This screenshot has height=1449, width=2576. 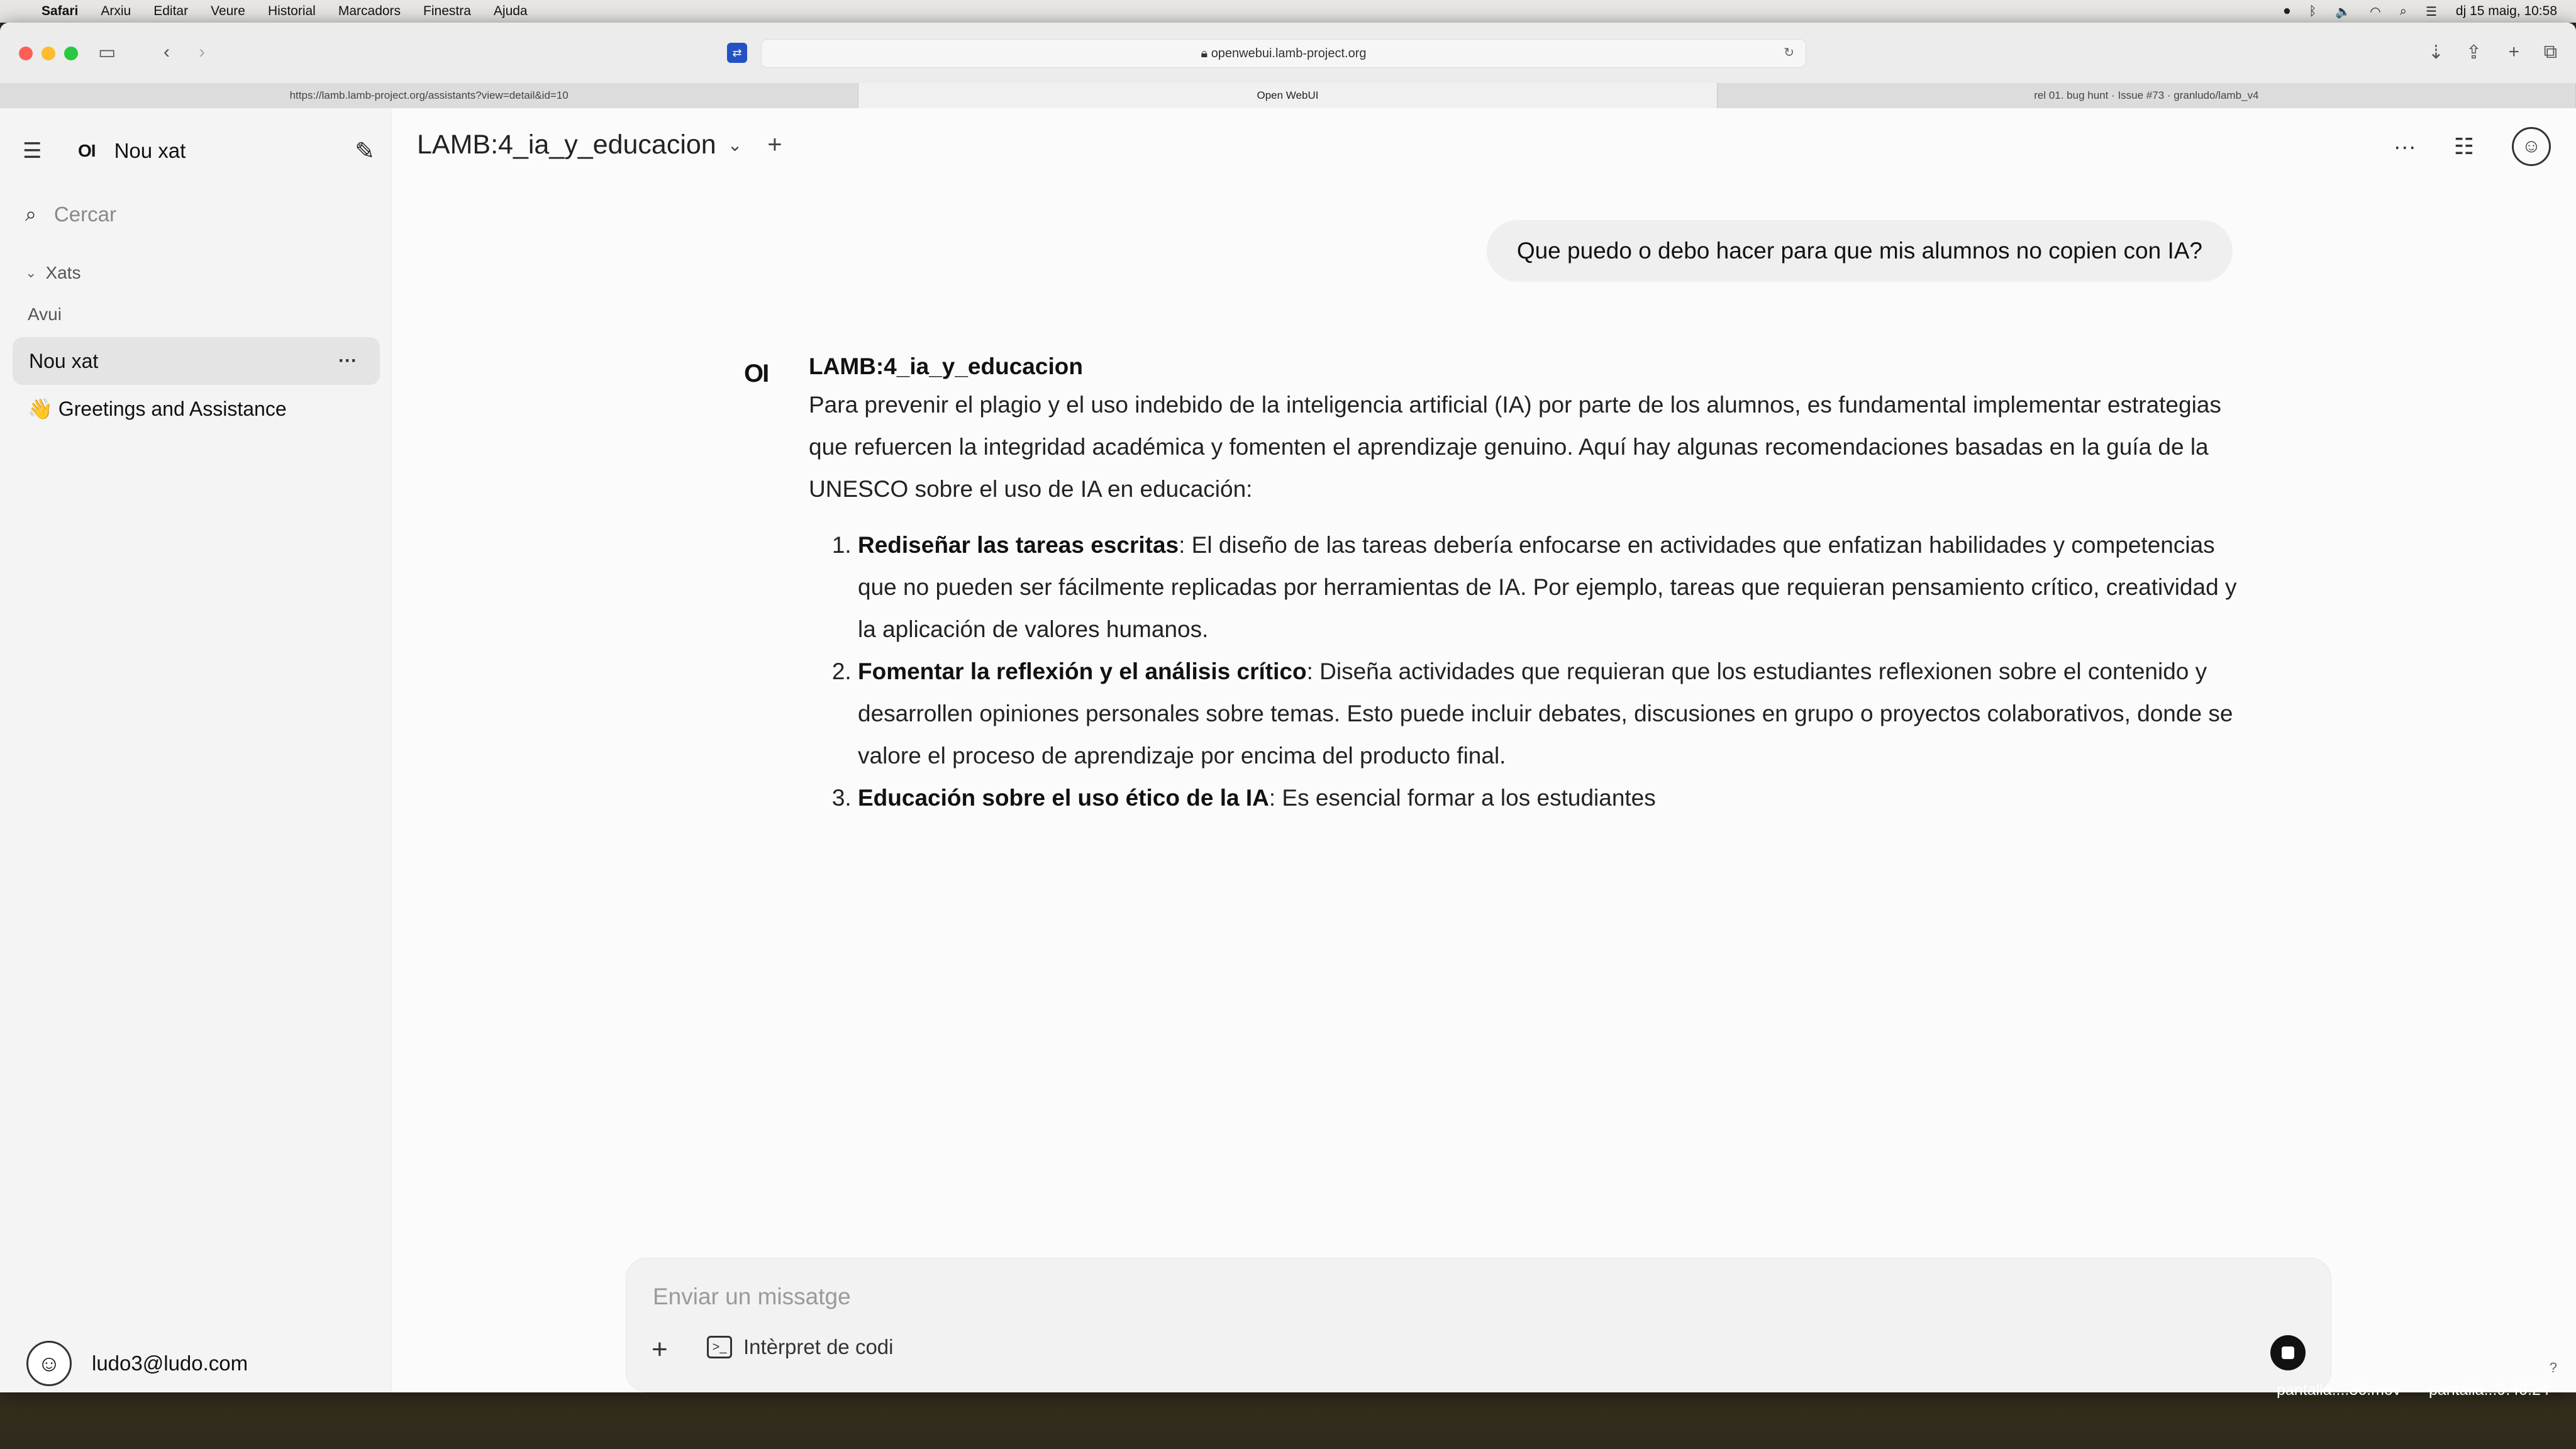 What do you see at coordinates (365, 151) in the screenshot?
I see `compose-icon: ✎` at bounding box center [365, 151].